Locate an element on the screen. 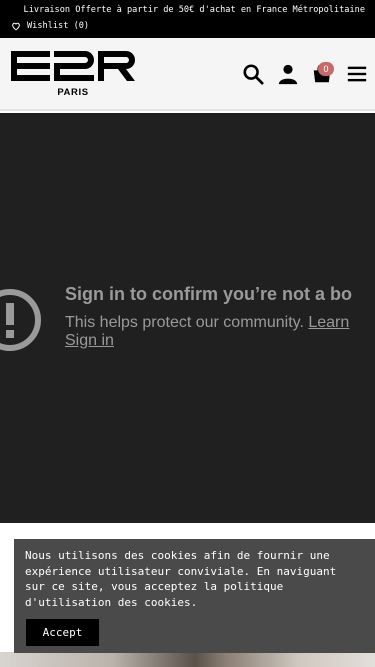  search-button is located at coordinates (253, 74).